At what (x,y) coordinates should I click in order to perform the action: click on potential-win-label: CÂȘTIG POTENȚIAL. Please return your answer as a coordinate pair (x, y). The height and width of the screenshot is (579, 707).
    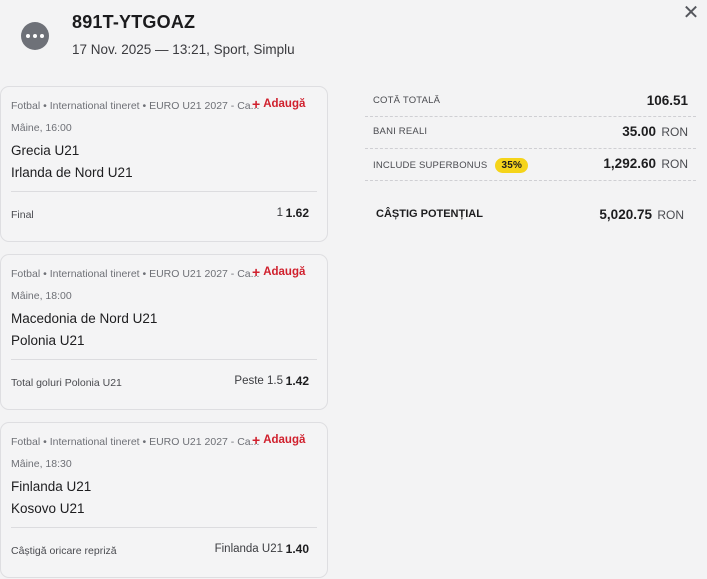
    Looking at the image, I should click on (429, 214).